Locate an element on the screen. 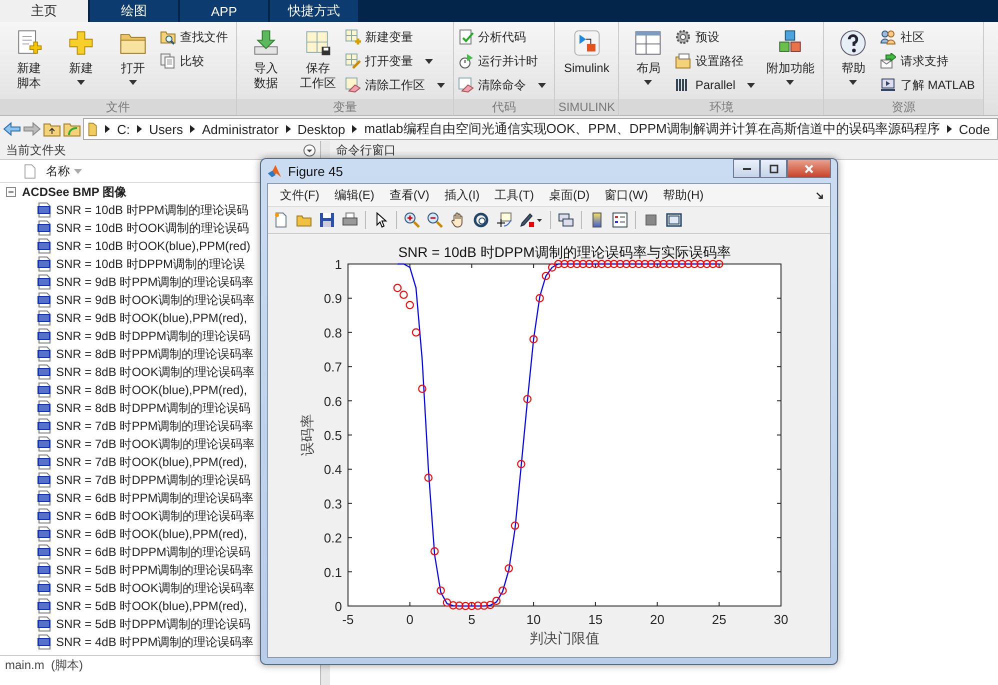  ribbon-tab: 快捷方式 is located at coordinates (314, 11).